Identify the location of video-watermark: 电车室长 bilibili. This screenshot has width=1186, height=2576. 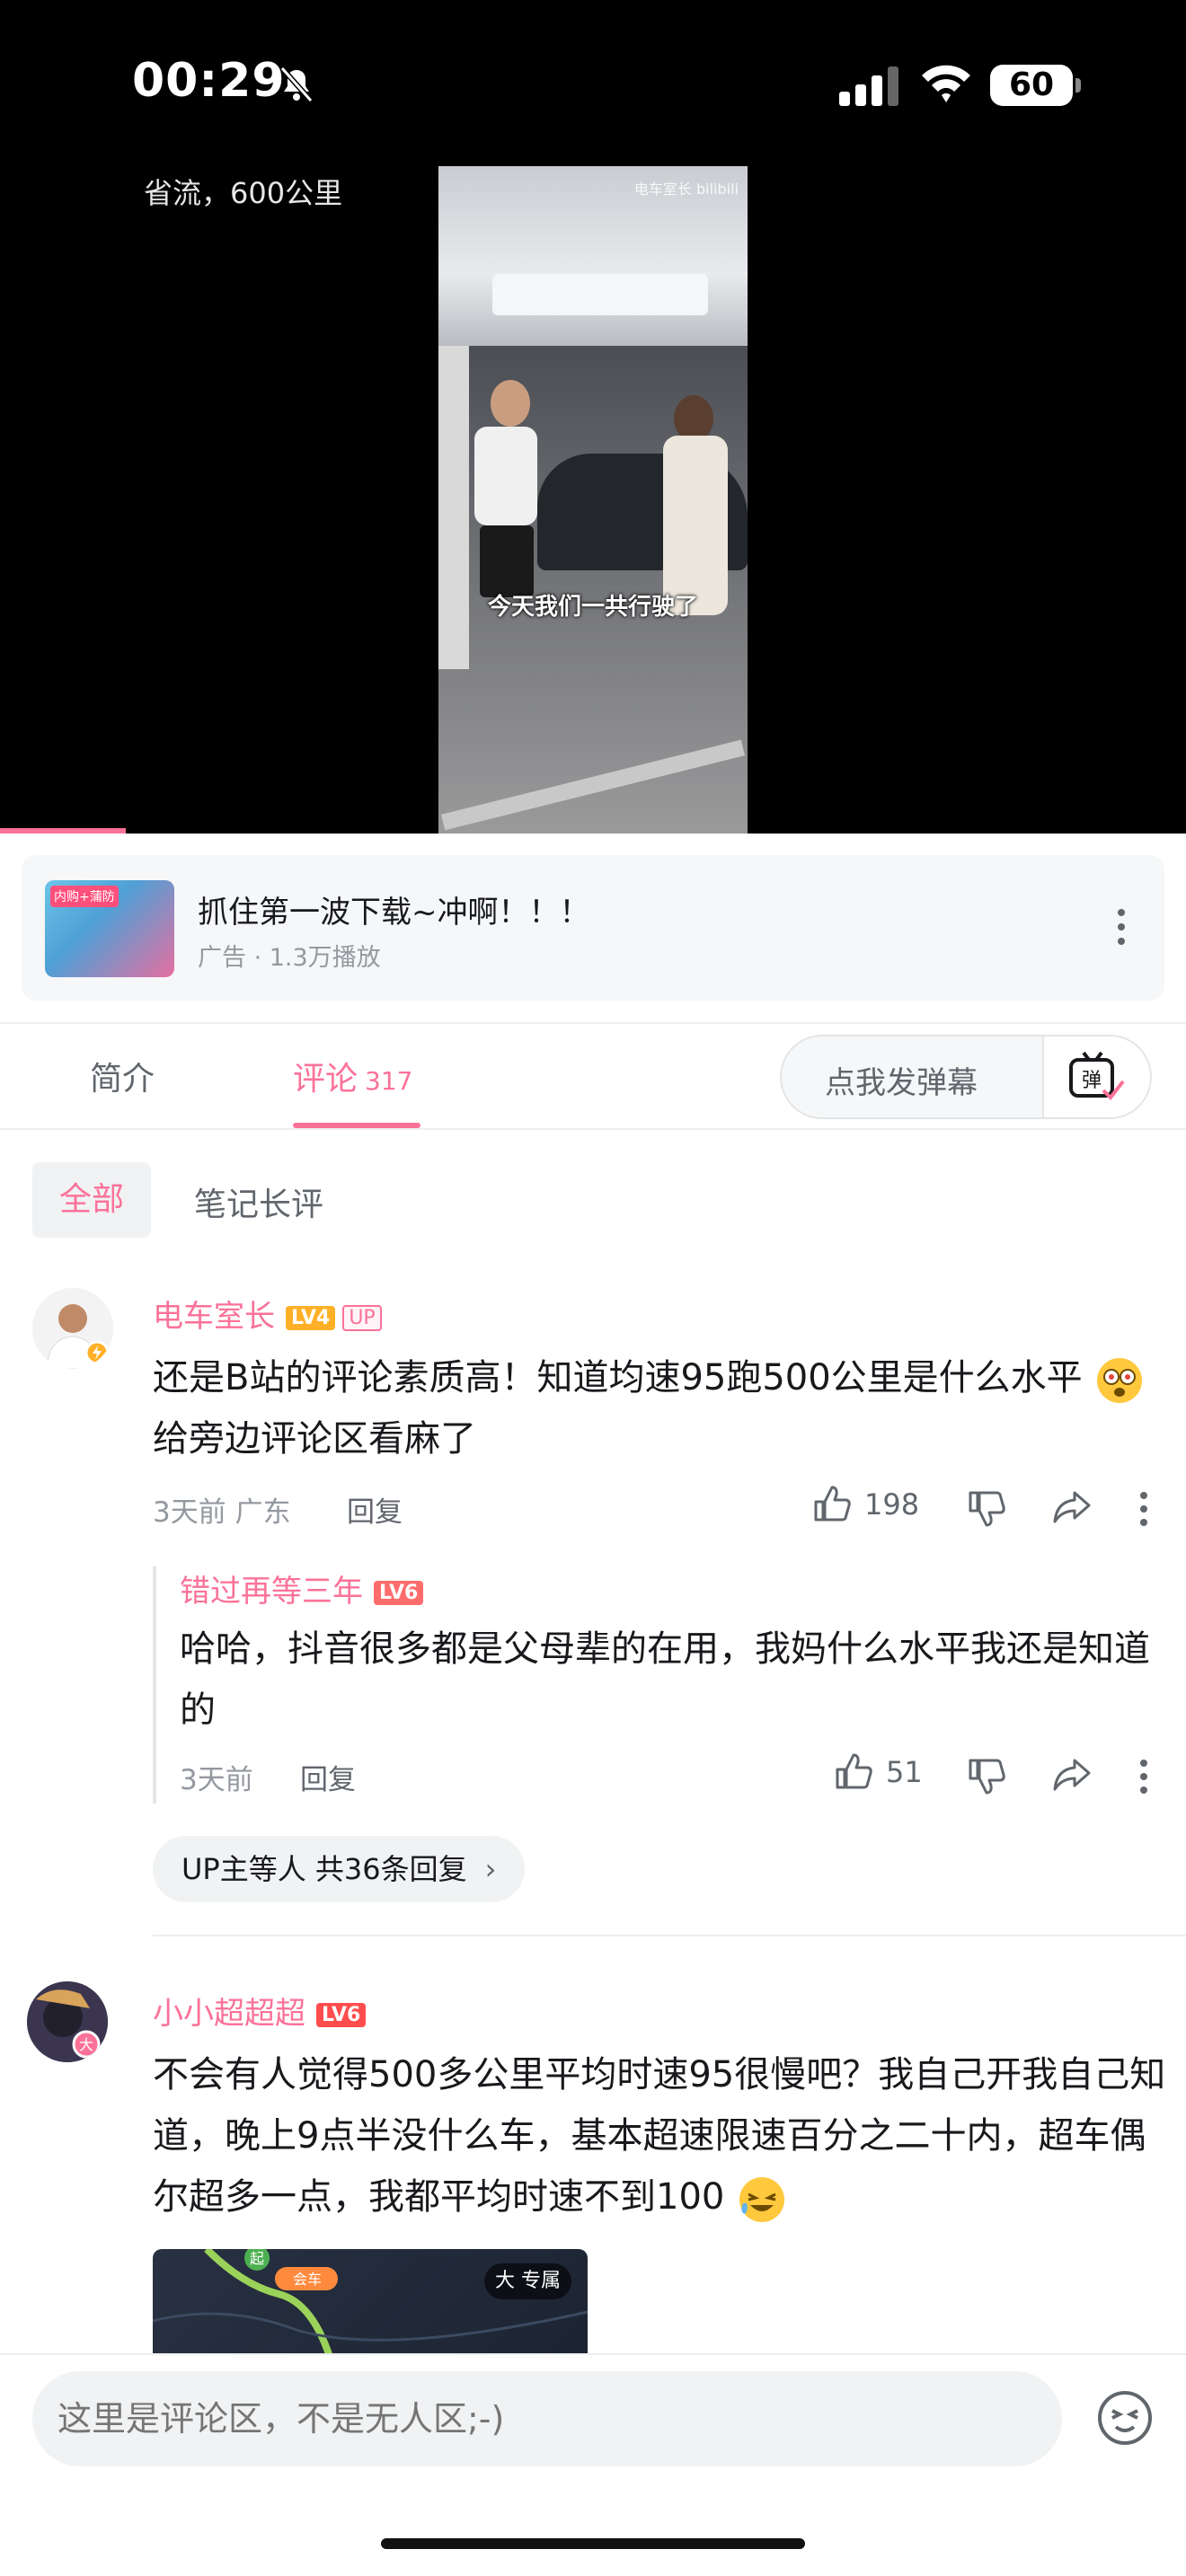
(686, 189).